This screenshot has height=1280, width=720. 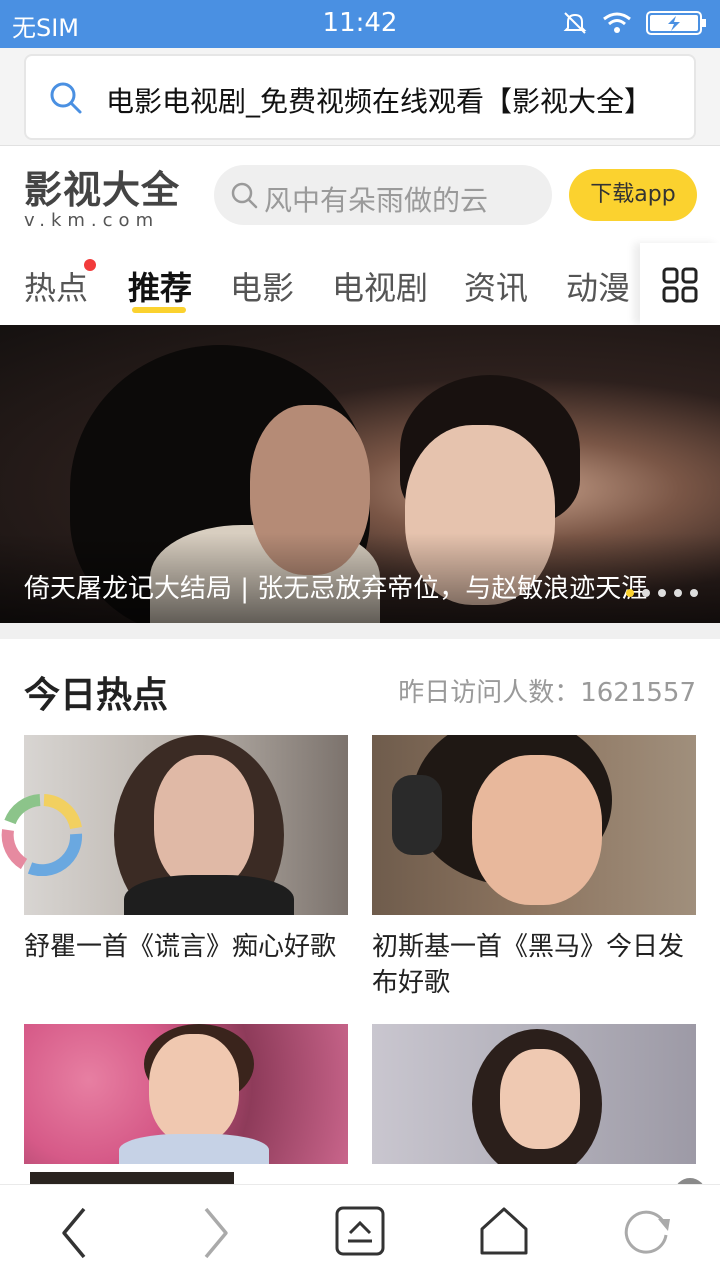 What do you see at coordinates (534, 965) in the screenshot?
I see `video-title: 初斯基一首《黑马》今日发布好歌` at bounding box center [534, 965].